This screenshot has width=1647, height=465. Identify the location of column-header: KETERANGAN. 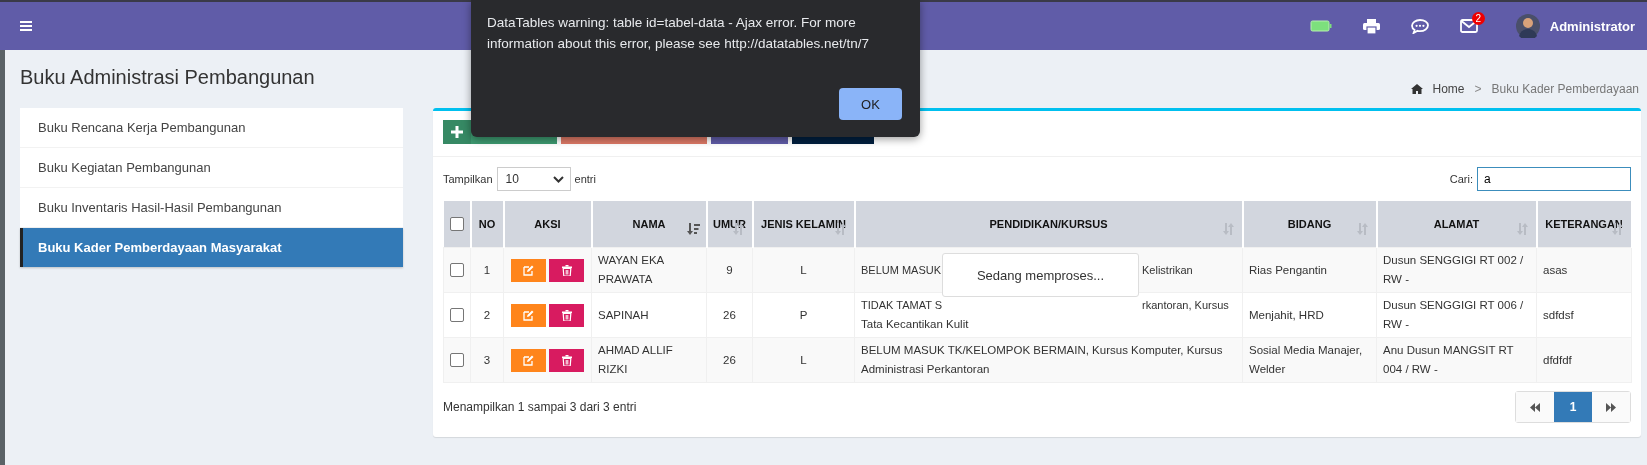
(1584, 224).